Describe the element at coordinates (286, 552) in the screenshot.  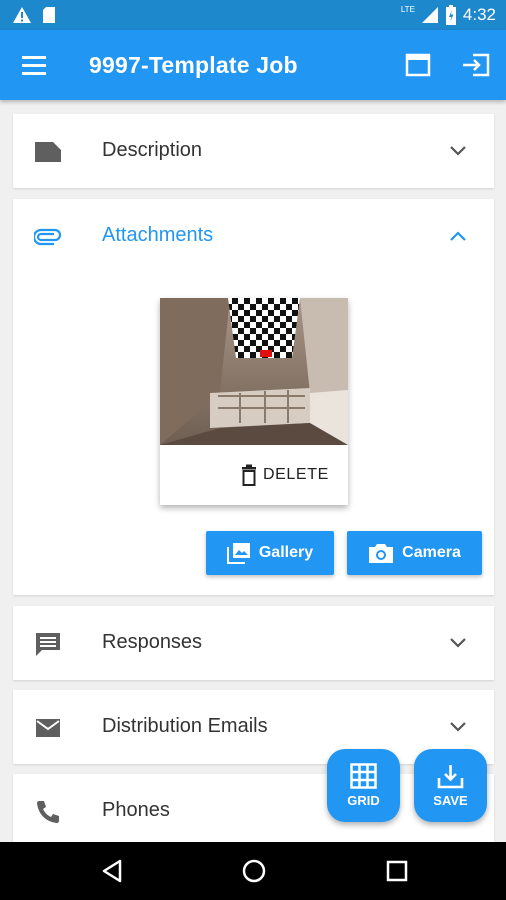
I see `gallery-label: Gallery` at that location.